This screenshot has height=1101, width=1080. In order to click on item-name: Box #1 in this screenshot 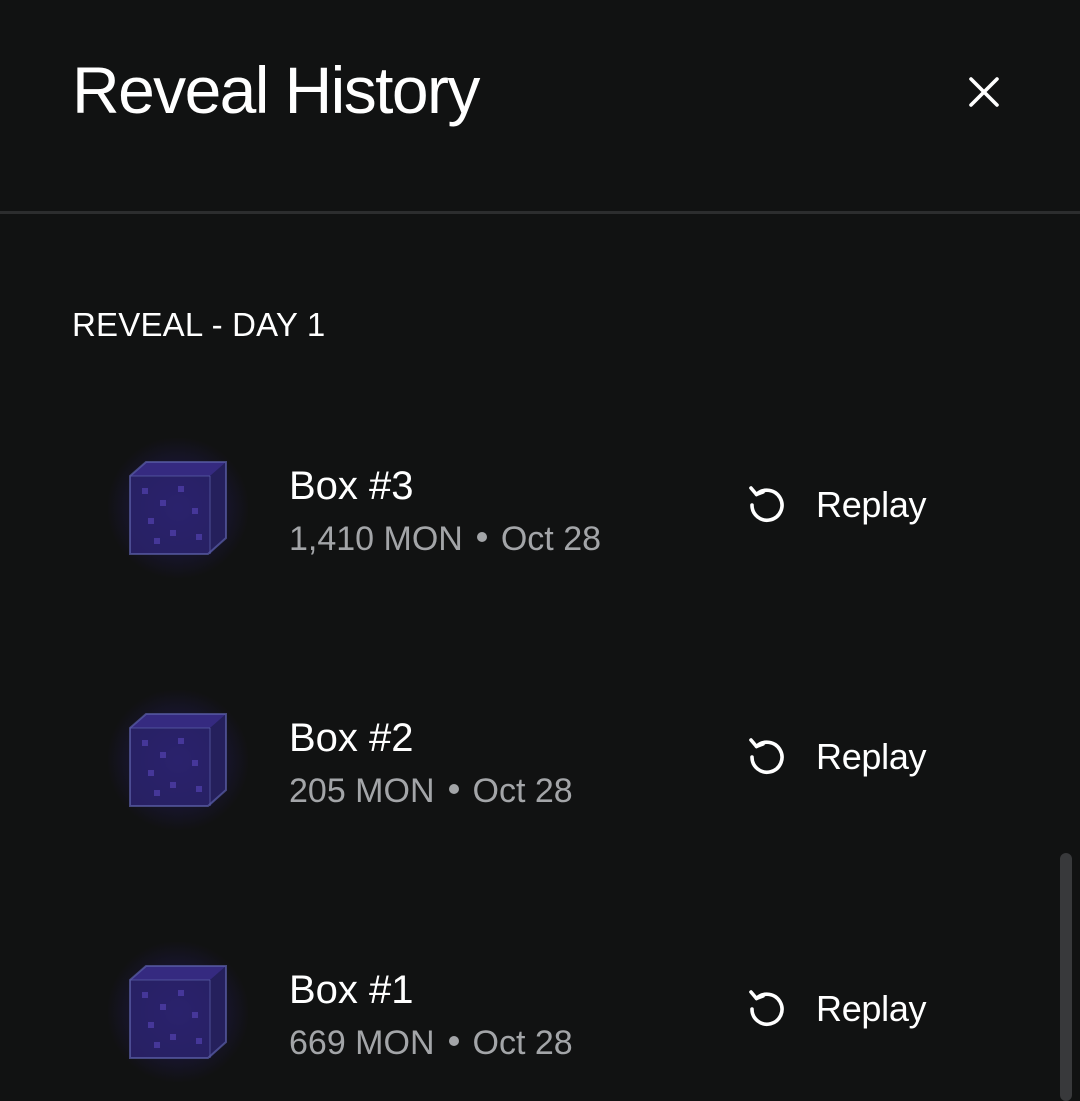, I will do `click(351, 990)`.